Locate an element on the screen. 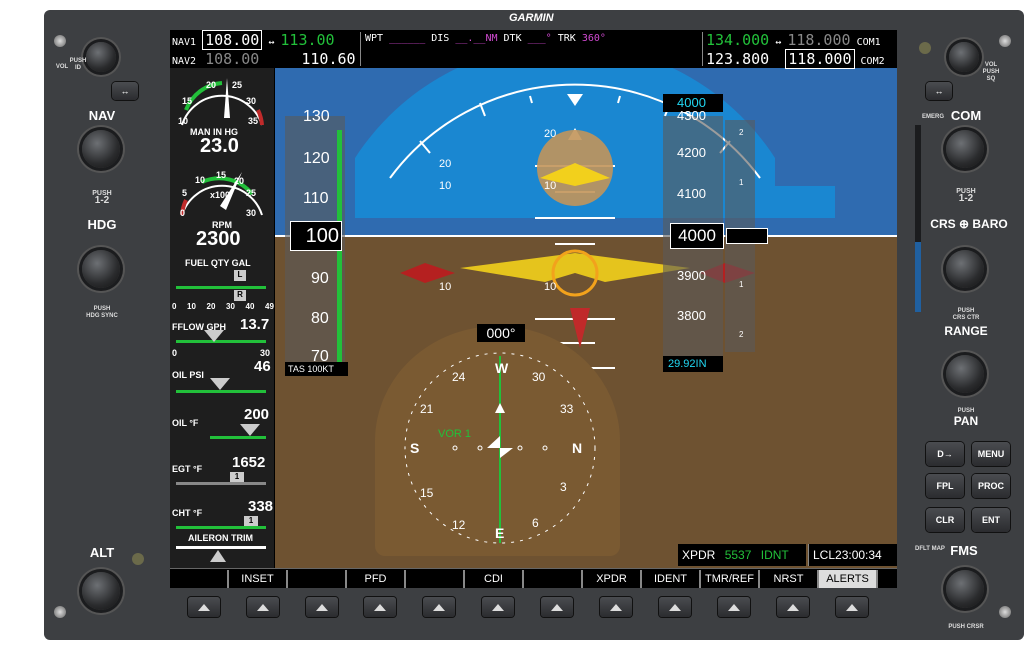  com1-label: COM1 is located at coordinates (868, 42).